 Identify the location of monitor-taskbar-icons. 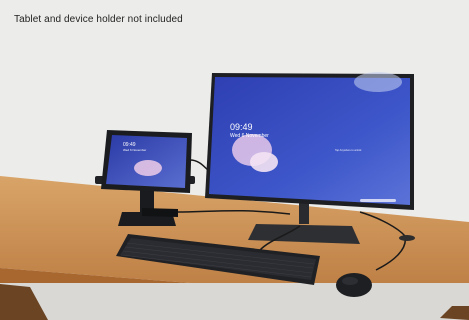
(378, 200).